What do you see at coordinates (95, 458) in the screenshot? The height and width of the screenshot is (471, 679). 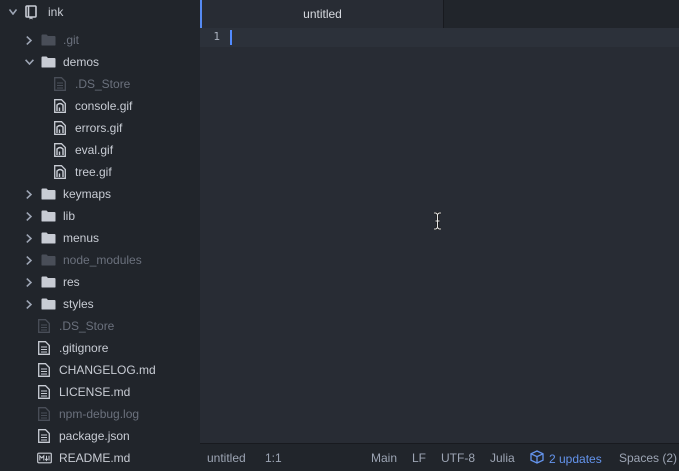 I see `tree-item-label: README.md` at bounding box center [95, 458].